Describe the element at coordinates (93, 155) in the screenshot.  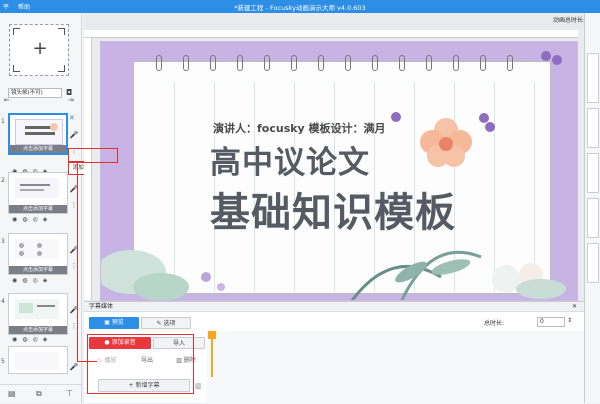
I see `tooltip-highlight` at that location.